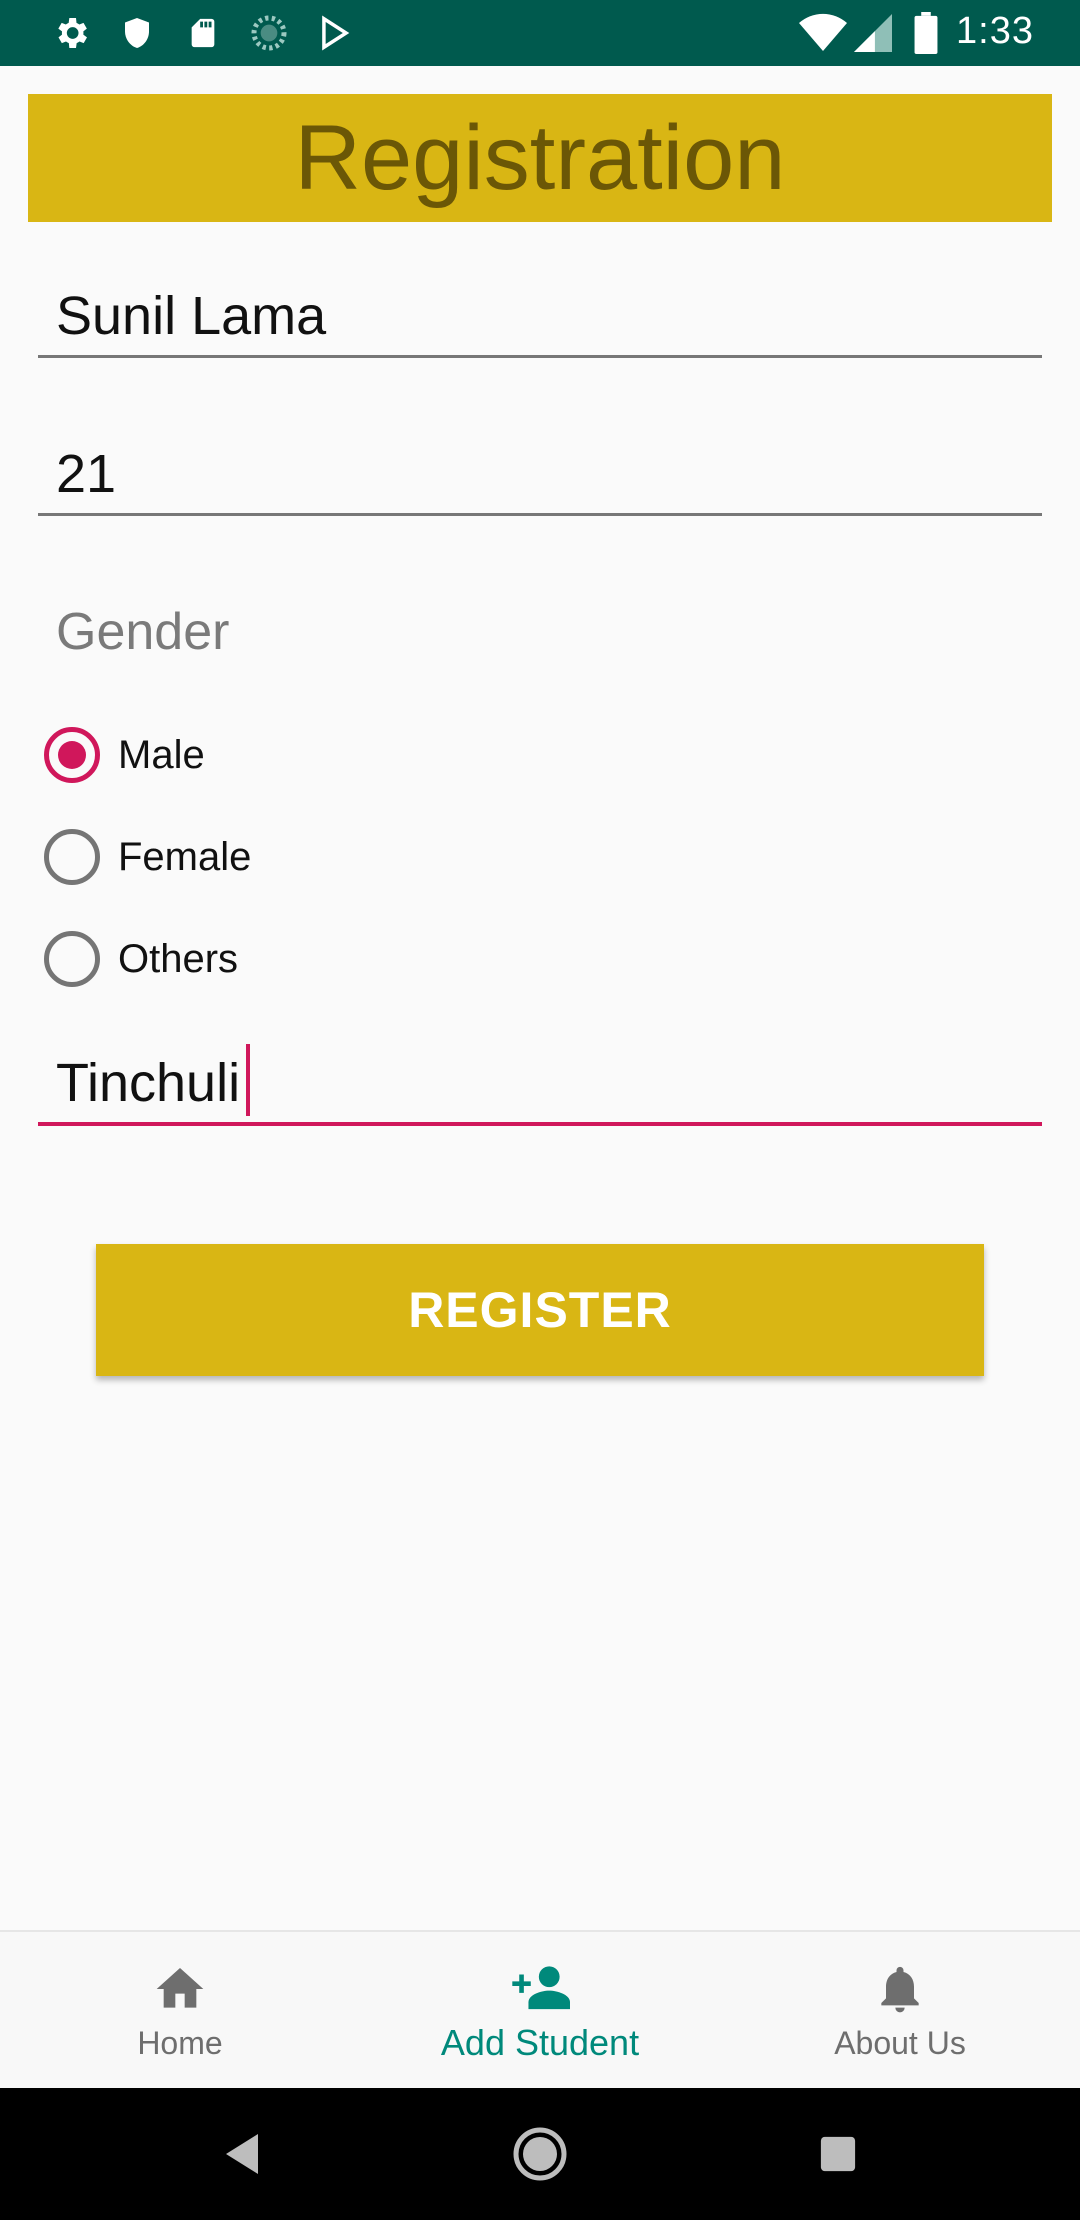 This screenshot has width=1080, height=2220. What do you see at coordinates (873, 33) in the screenshot?
I see `signal-icon` at bounding box center [873, 33].